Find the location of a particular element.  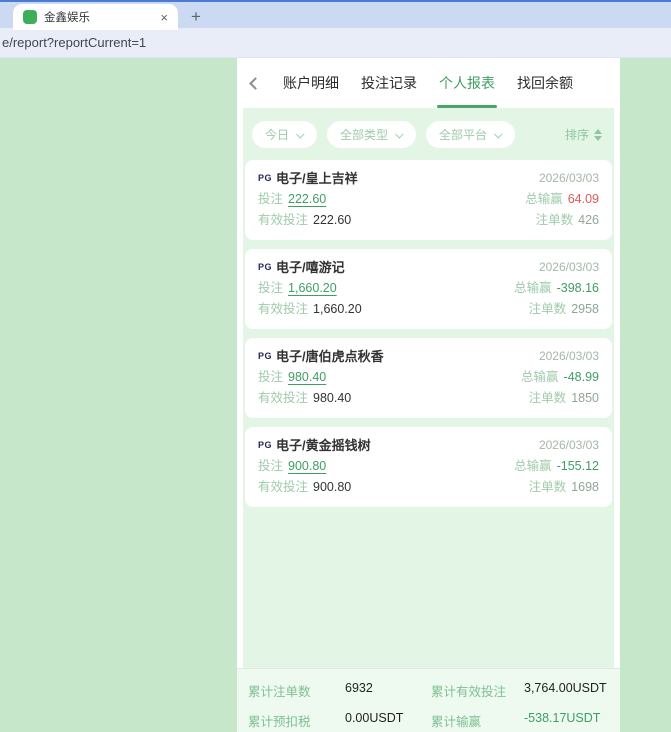

summary-value: -538.17USDT is located at coordinates (562, 718).